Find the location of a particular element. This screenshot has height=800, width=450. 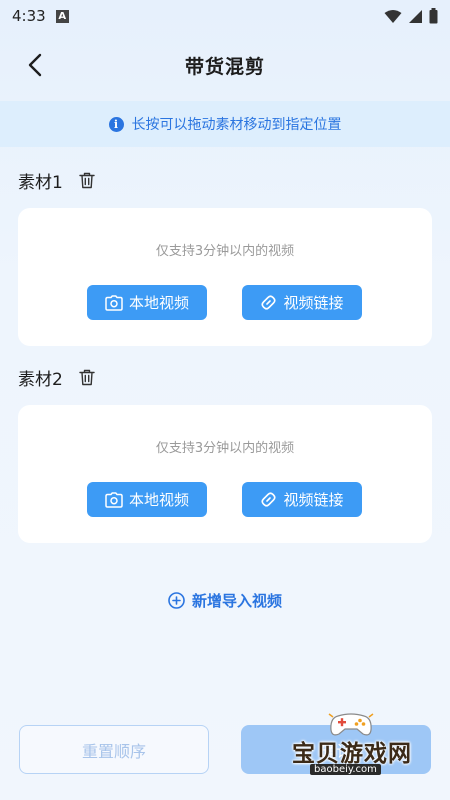

nav-bar: 带货混剪 is located at coordinates (225, 65).